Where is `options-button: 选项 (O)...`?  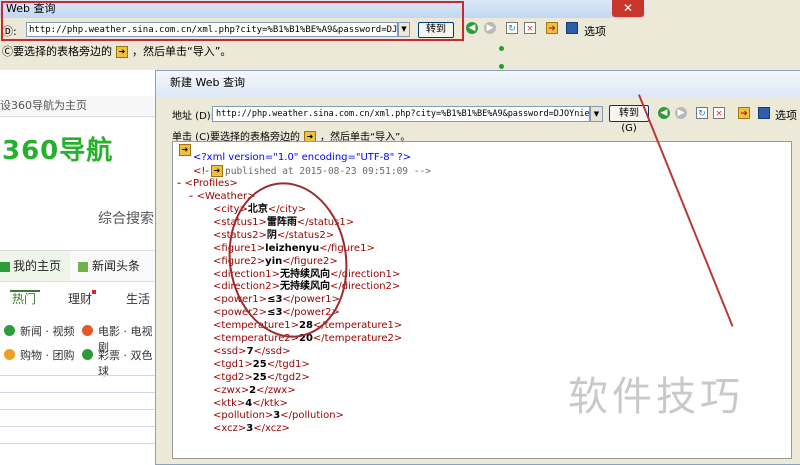 options-button: 选项 (O)... is located at coordinates (787, 115).